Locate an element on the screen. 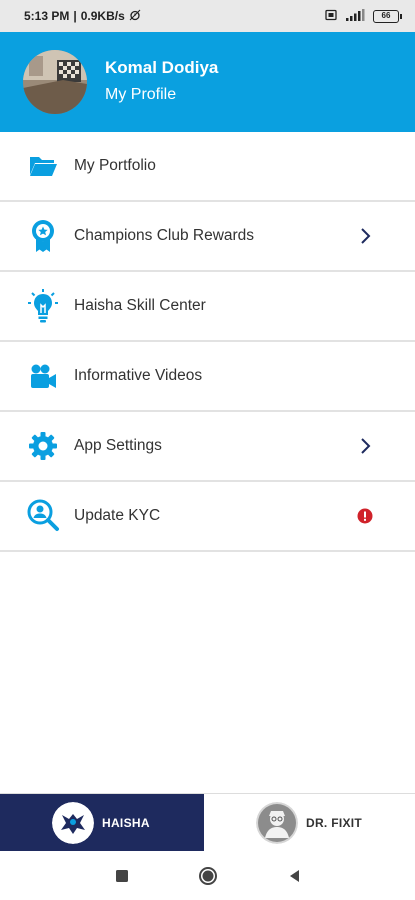 This screenshot has height=900, width=415. home-button is located at coordinates (208, 876).